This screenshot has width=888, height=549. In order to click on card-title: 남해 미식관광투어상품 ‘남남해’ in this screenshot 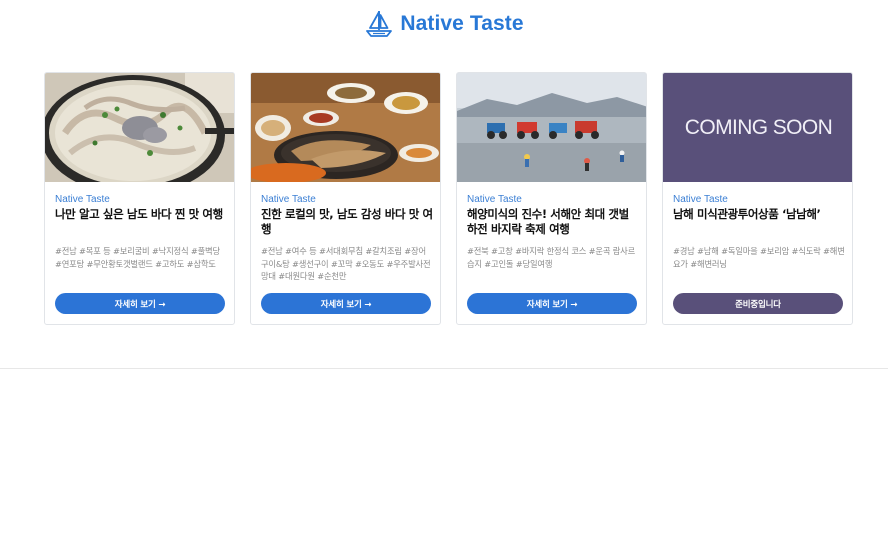, I will do `click(747, 214)`.